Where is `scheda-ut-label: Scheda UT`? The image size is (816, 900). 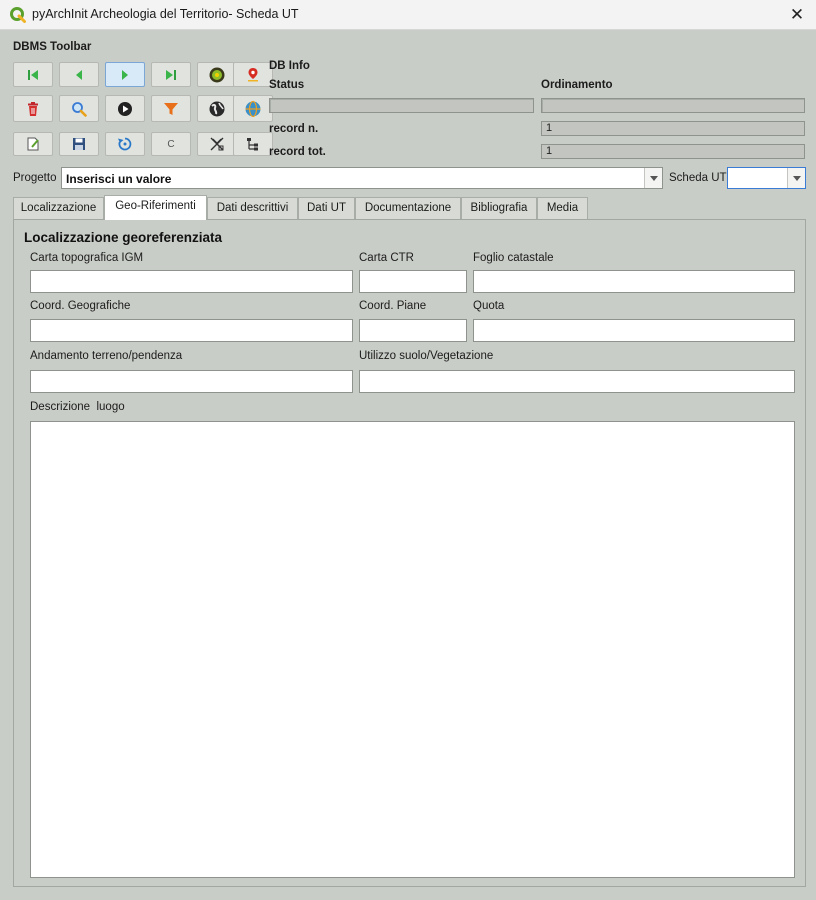 scheda-ut-label: Scheda UT is located at coordinates (698, 178).